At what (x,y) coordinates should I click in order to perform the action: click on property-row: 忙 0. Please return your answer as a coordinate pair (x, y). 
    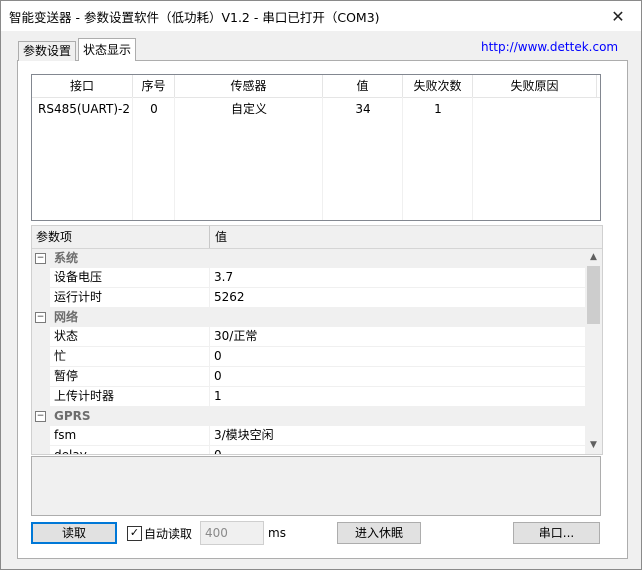
    Looking at the image, I should click on (308, 357).